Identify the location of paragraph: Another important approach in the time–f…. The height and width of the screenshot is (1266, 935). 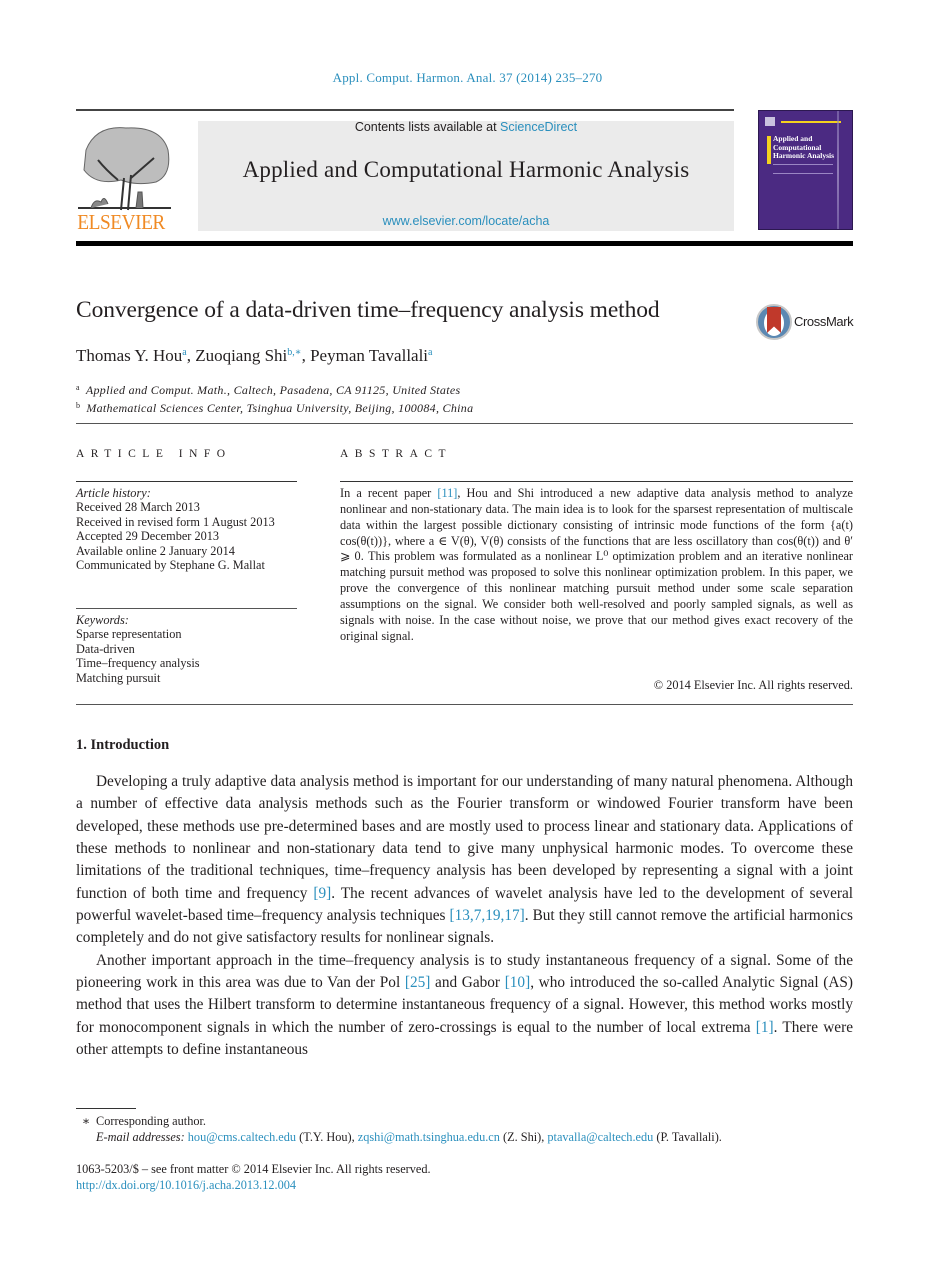
(464, 1006).